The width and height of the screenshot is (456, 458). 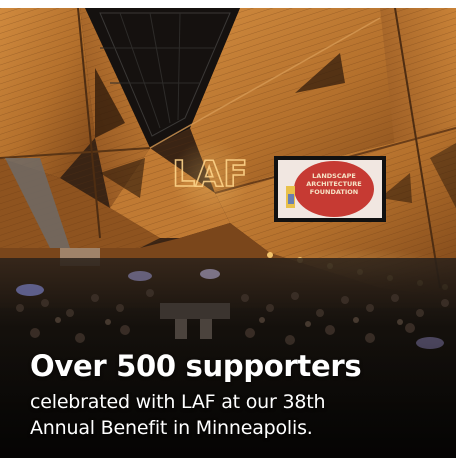 What do you see at coordinates (171, 428) in the screenshot?
I see `caption-line-2: Annual Benefit in Minneapolis.` at bounding box center [171, 428].